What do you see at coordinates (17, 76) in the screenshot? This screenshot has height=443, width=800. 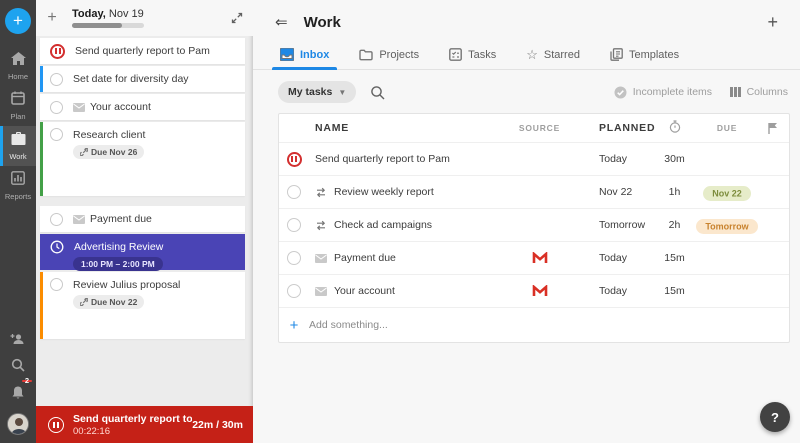 I see `sidebar-item-label: Home` at bounding box center [17, 76].